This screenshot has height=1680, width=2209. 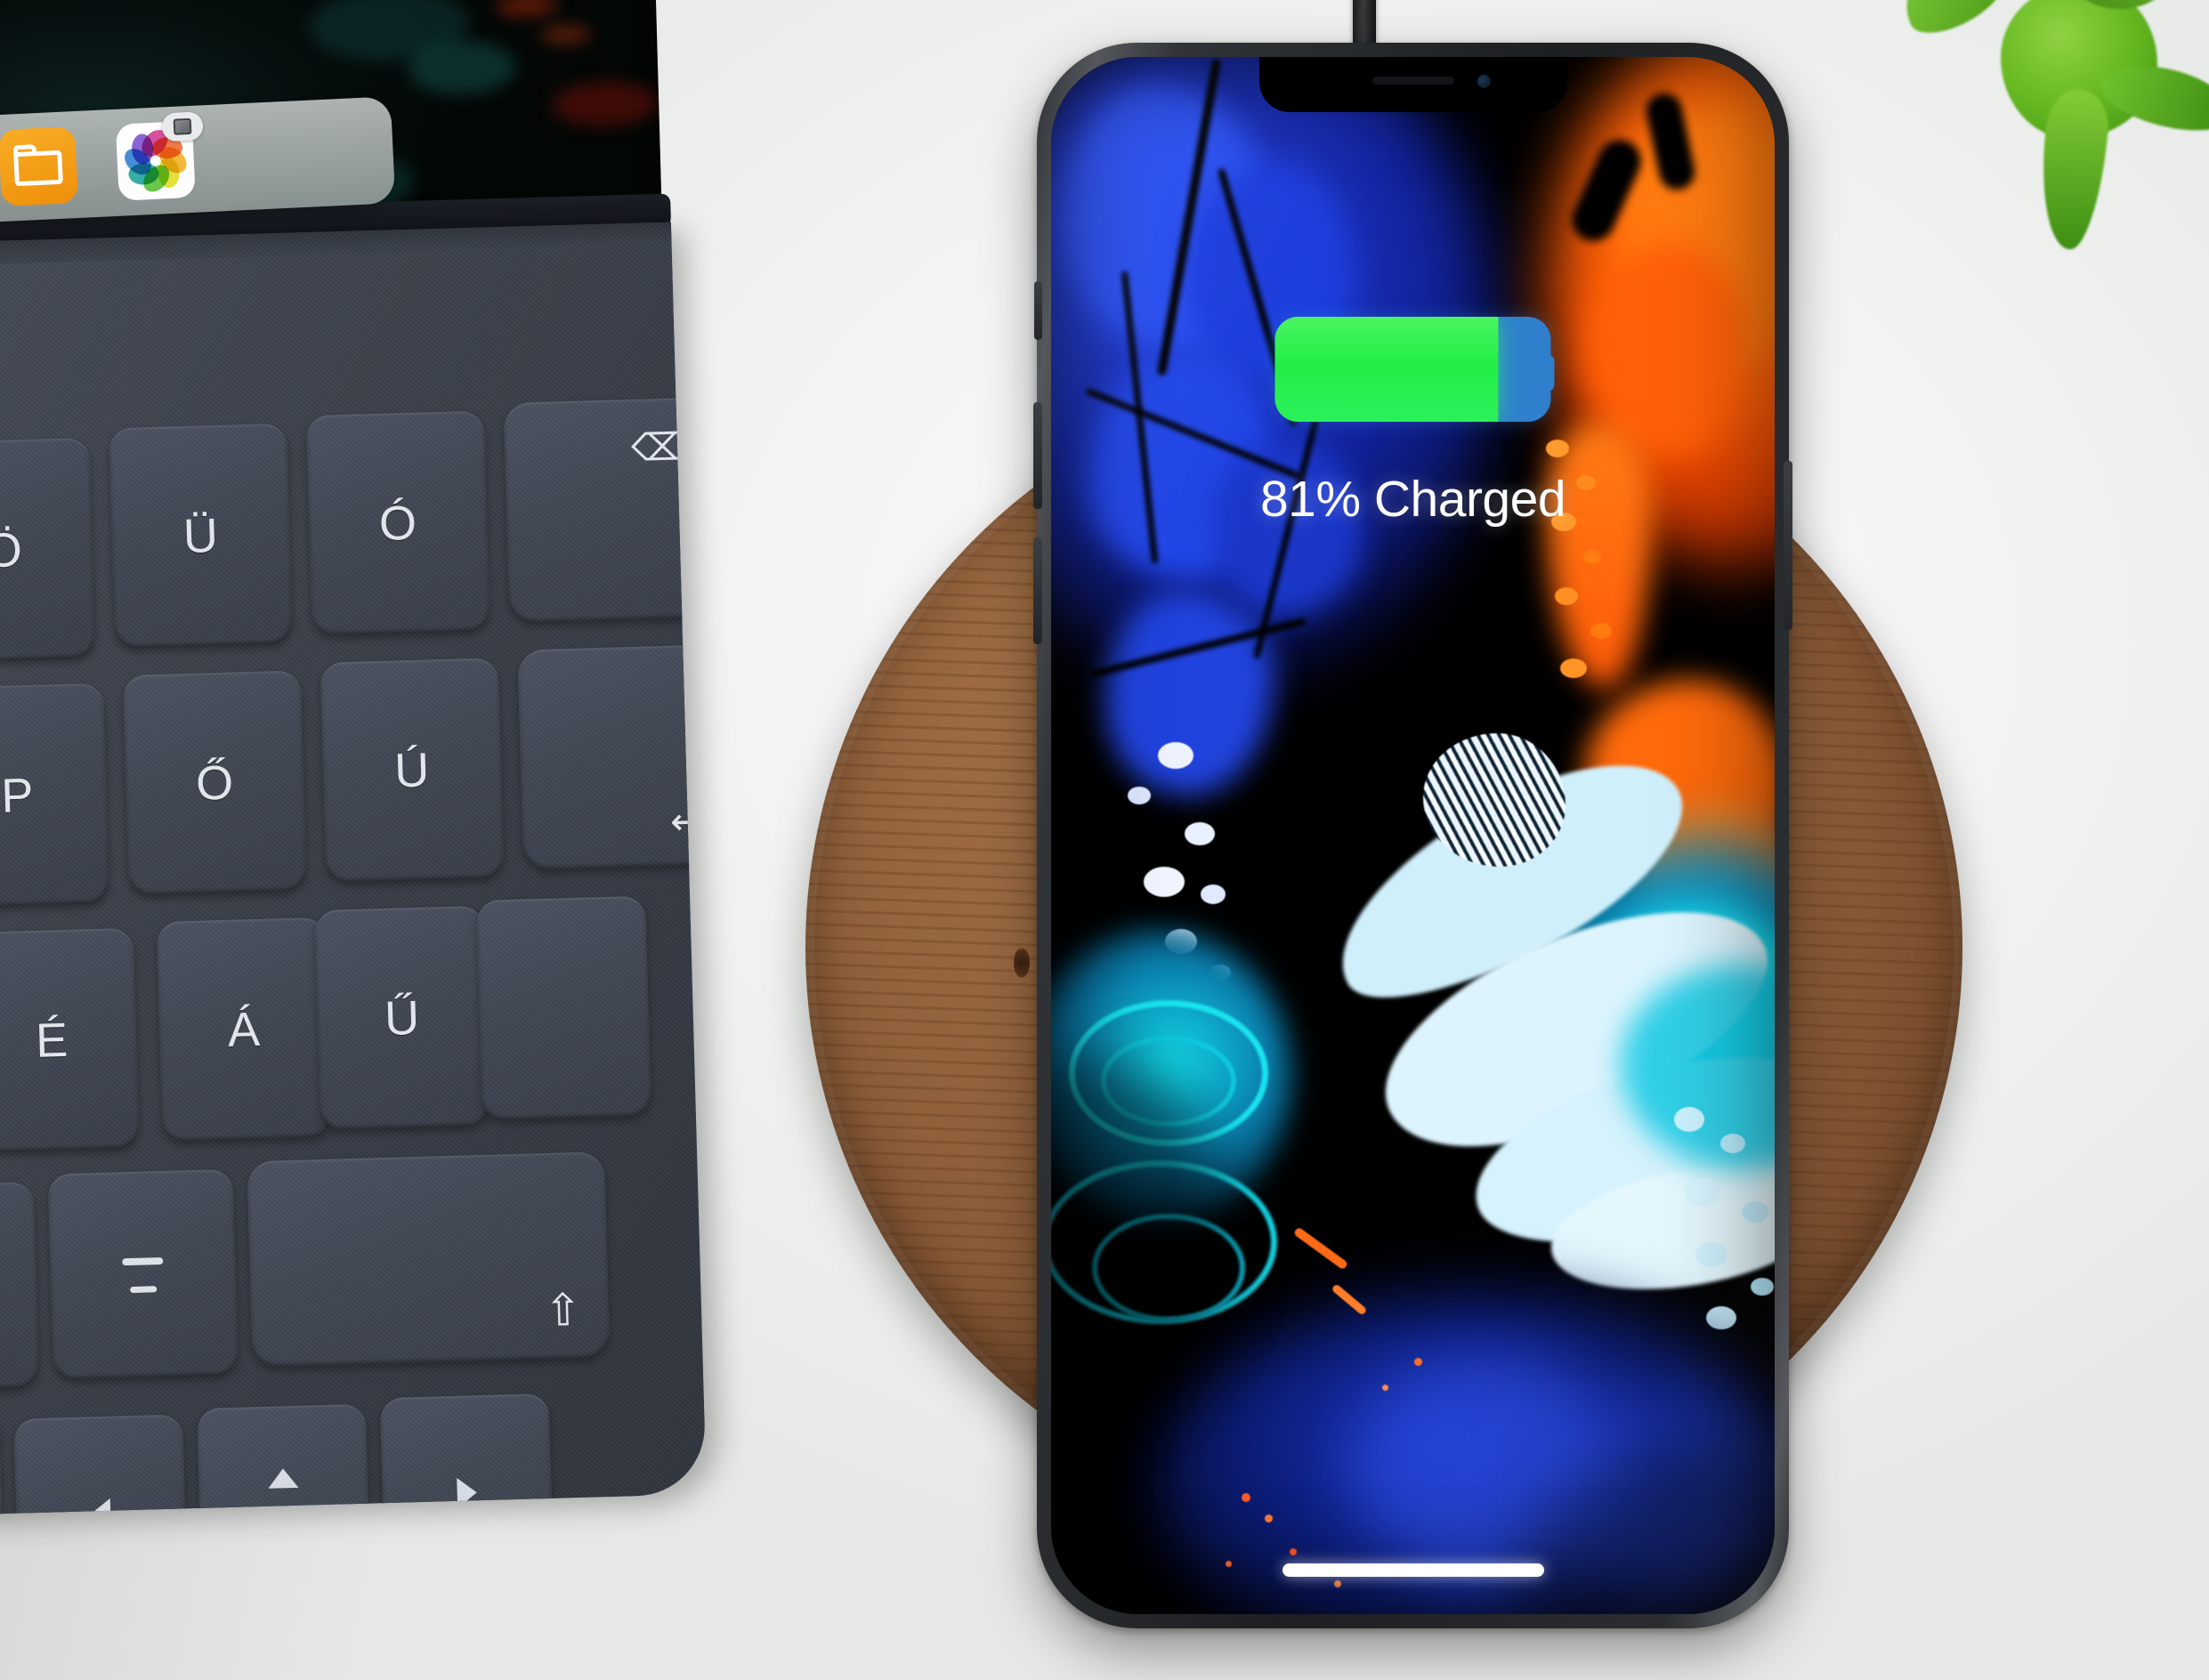 I want to click on key-label: Ü, so click(x=201, y=536).